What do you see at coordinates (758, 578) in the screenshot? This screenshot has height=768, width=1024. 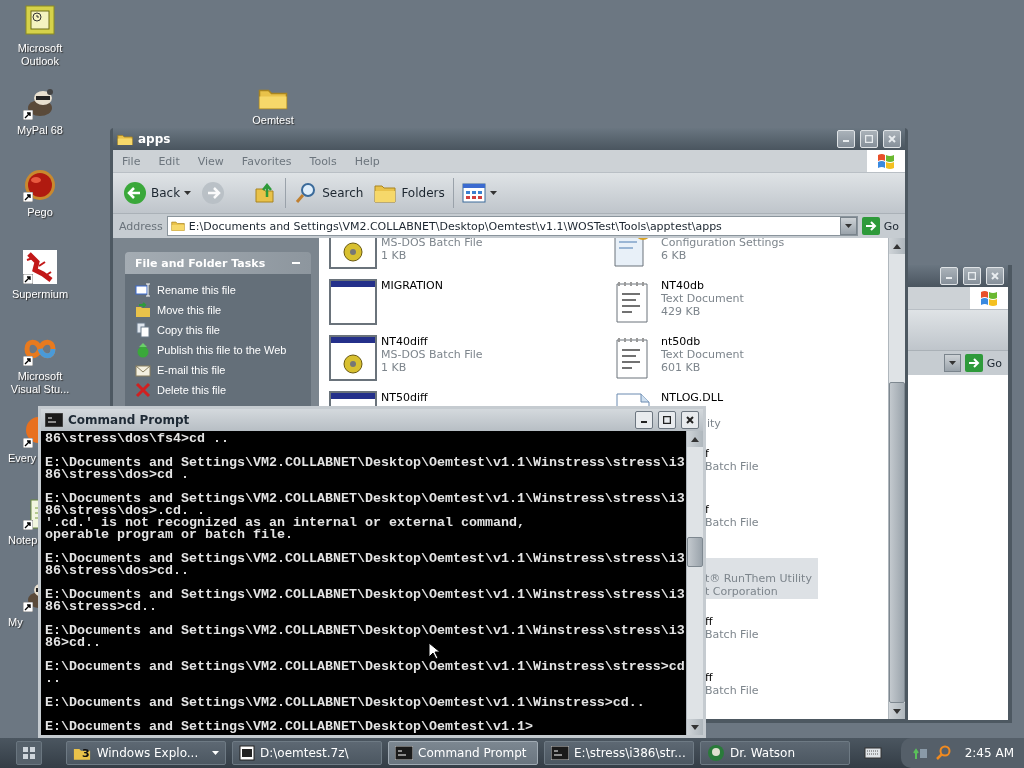 I see `file-detail: t® RunThem Utility` at bounding box center [758, 578].